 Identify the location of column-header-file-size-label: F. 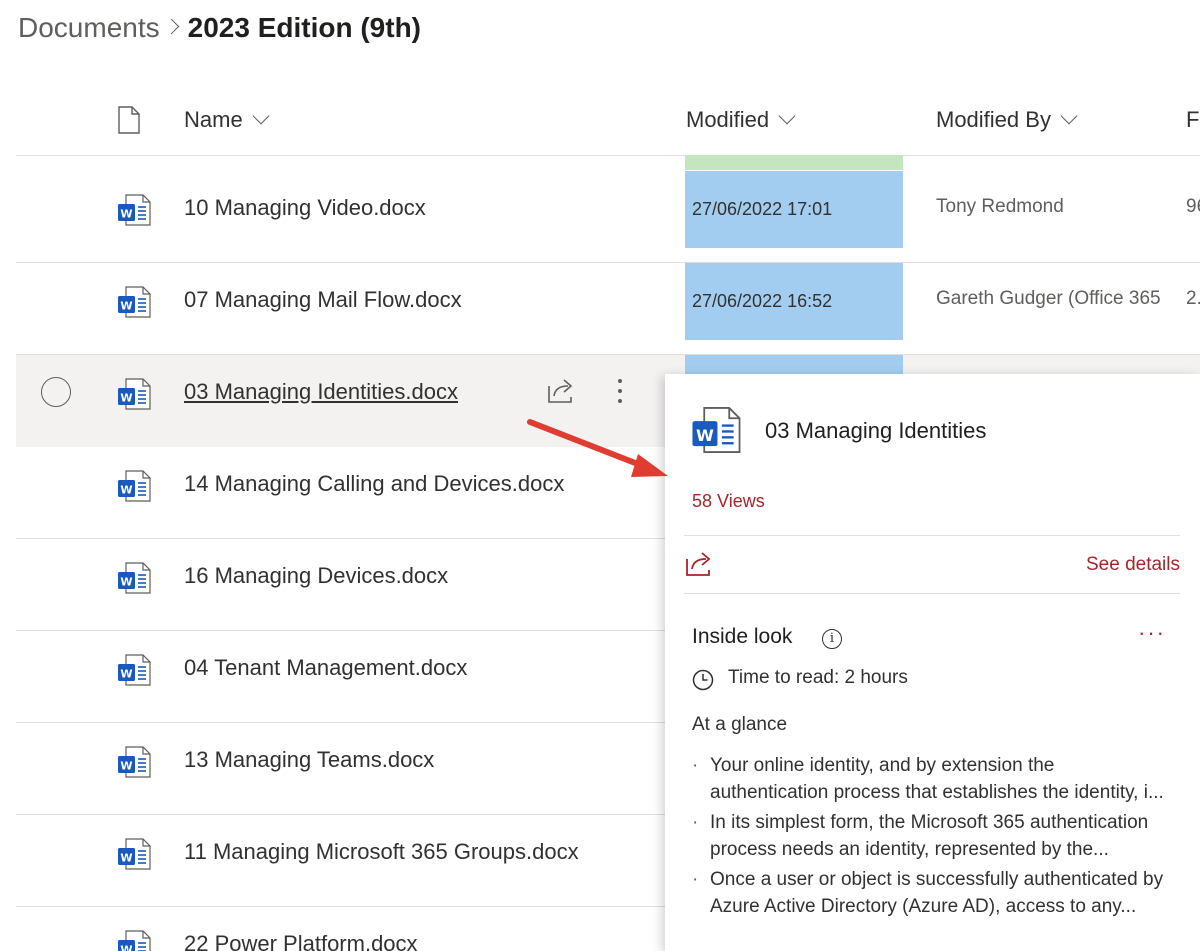
(1193, 119).